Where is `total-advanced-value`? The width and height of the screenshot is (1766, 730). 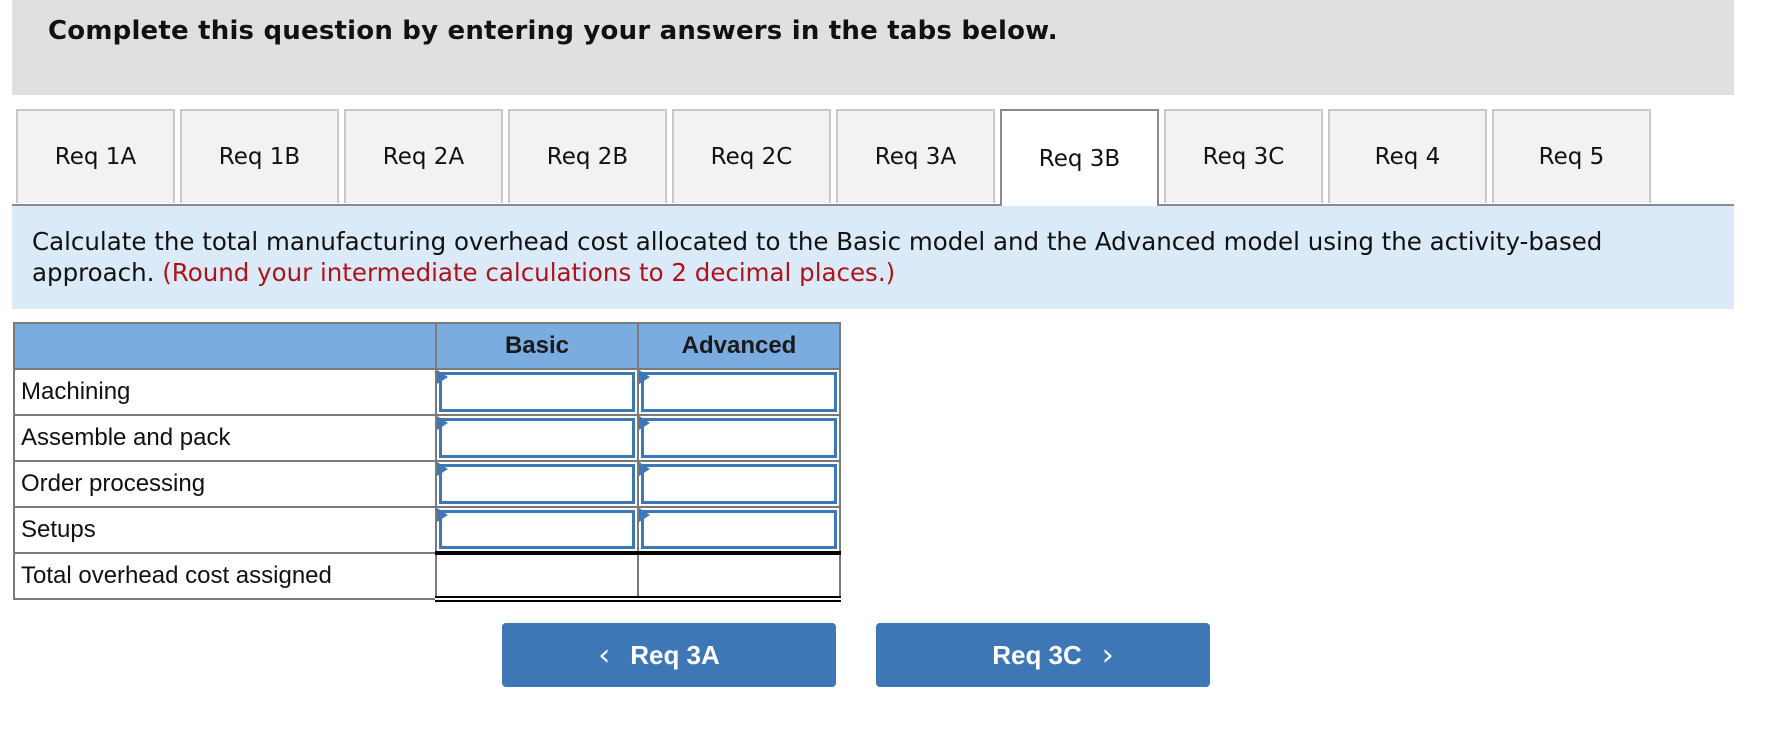
total-advanced-value is located at coordinates (739, 576).